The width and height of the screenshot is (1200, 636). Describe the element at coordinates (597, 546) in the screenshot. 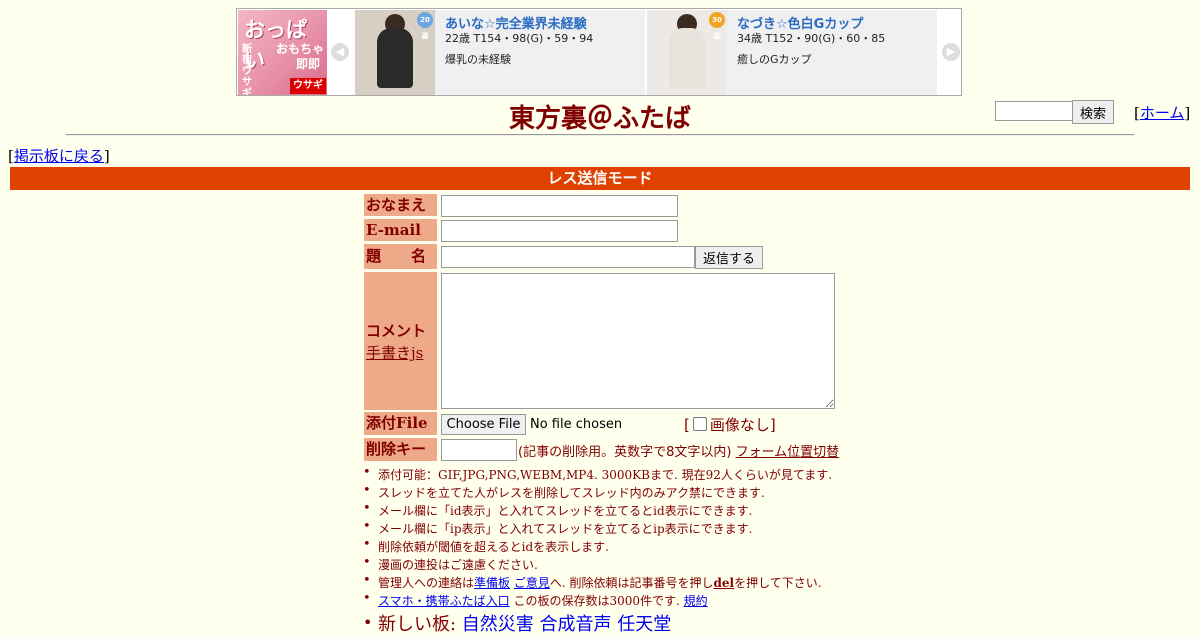

I see `list-item: 削除依頼が閾値を超えるとidを表示します.` at that location.